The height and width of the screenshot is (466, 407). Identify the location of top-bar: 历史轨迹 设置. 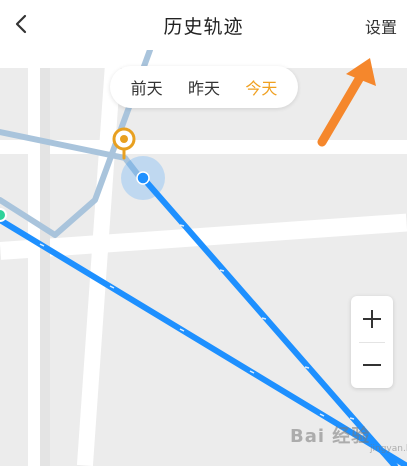
(203, 25).